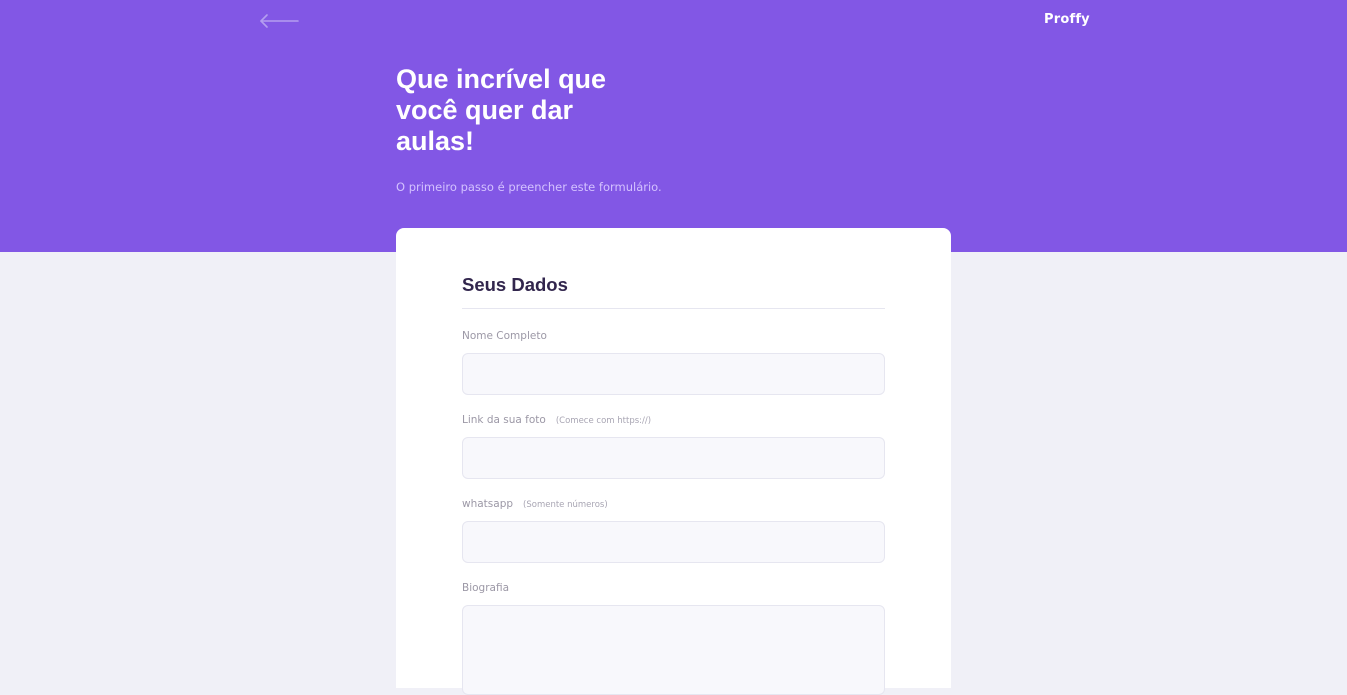 Image resolution: width=1347 pixels, height=695 pixels. What do you see at coordinates (504, 336) in the screenshot?
I see `name-label-text: Nome Completo` at bounding box center [504, 336].